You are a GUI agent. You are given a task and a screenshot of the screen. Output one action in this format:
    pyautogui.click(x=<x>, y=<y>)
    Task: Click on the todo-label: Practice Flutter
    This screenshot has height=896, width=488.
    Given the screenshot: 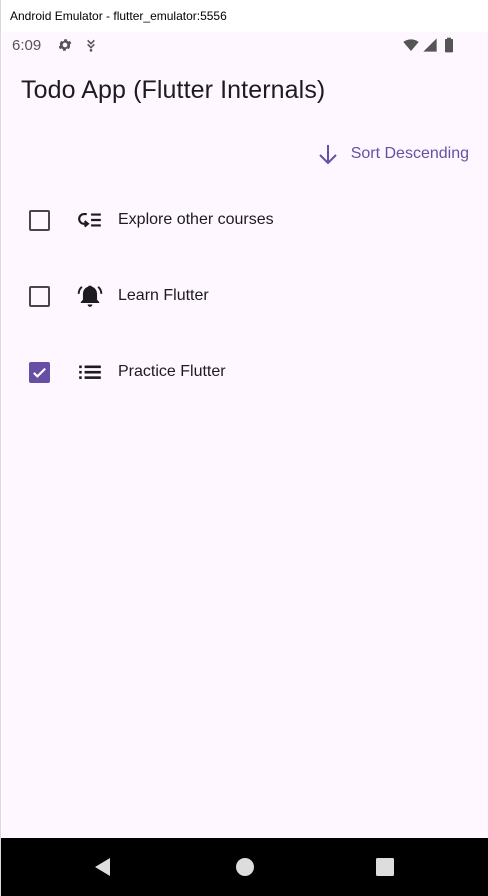 What is the action you would take?
    pyautogui.click(x=172, y=371)
    